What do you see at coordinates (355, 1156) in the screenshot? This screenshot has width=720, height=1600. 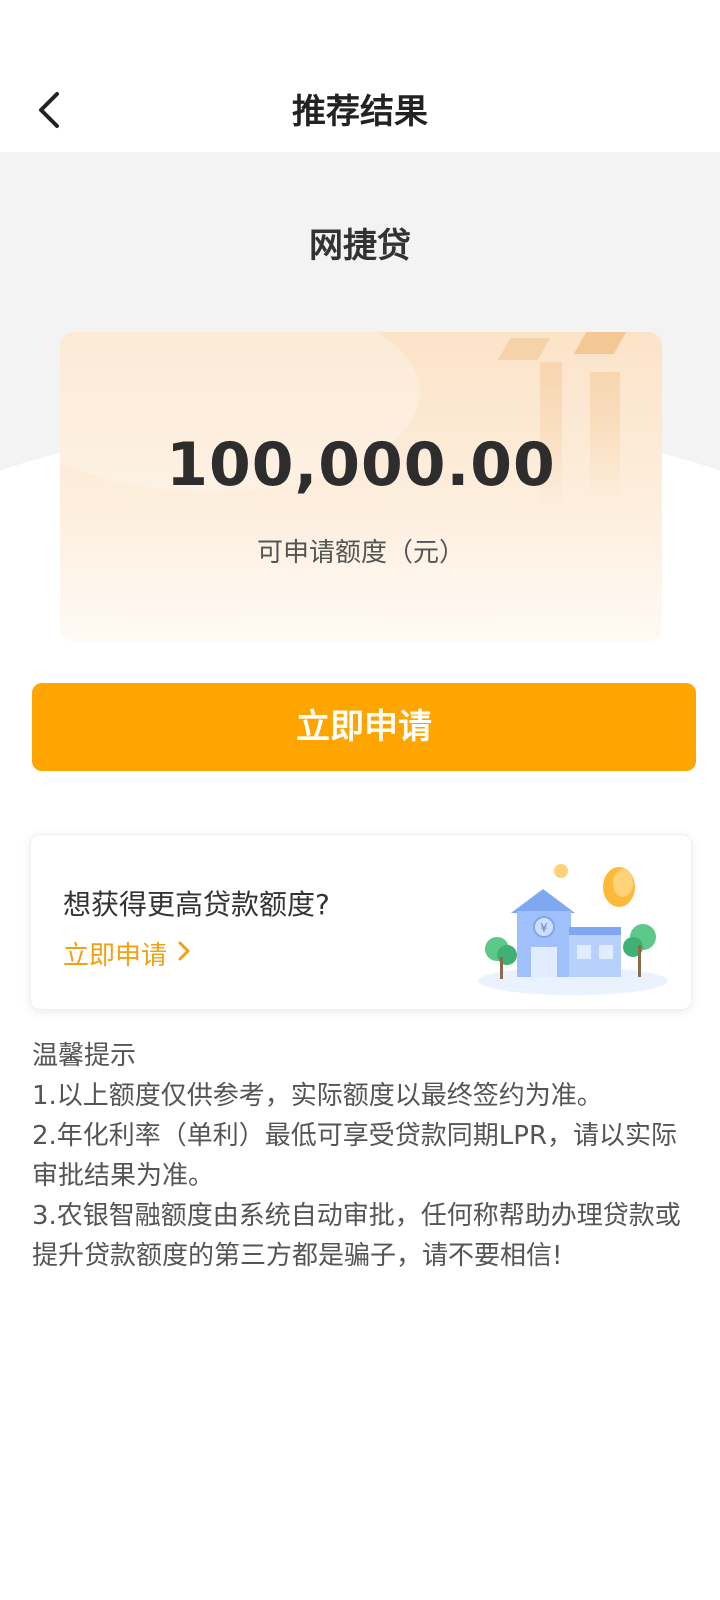 I see `tip-item: 2.年化利率（单利）最低可享受贷款同期LPR，请以实际审批结果为准。` at bounding box center [355, 1156].